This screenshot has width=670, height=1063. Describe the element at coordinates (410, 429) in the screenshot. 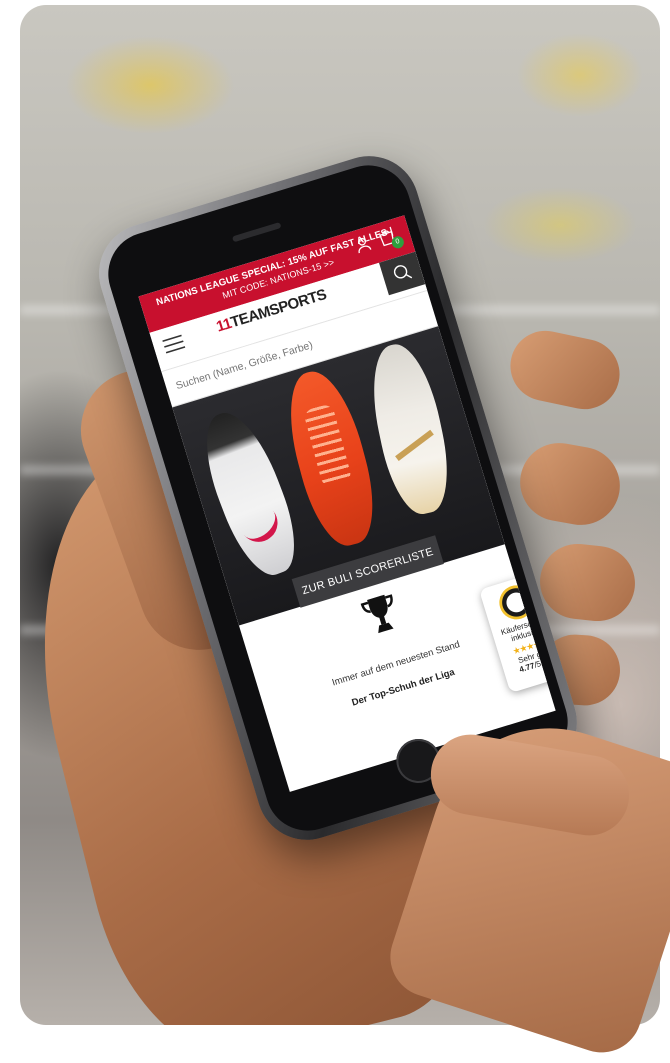

I see `football-boot-cream` at that location.